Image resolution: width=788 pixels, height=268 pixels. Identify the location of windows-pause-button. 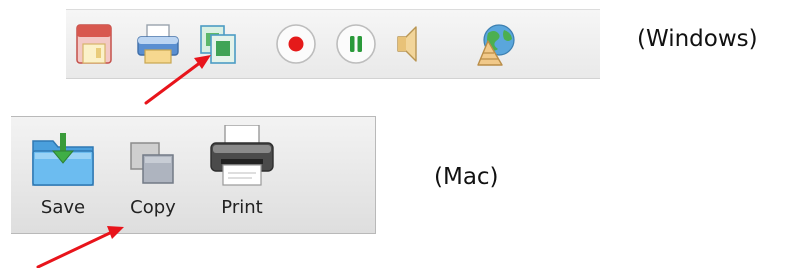
(356, 44).